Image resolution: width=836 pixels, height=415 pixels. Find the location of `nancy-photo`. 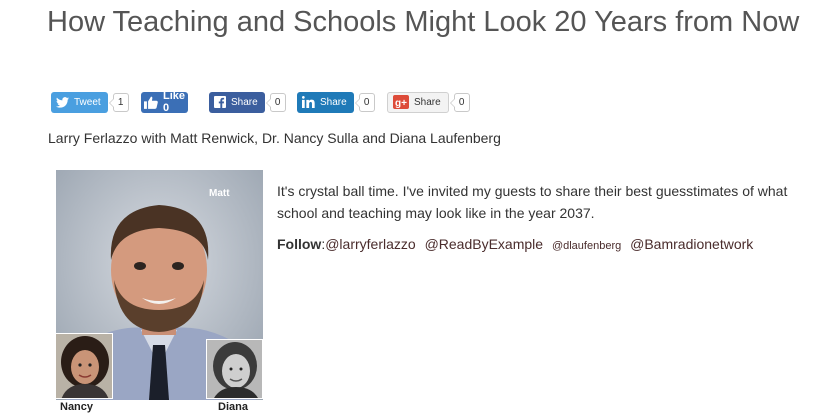

nancy-photo is located at coordinates (84, 366).